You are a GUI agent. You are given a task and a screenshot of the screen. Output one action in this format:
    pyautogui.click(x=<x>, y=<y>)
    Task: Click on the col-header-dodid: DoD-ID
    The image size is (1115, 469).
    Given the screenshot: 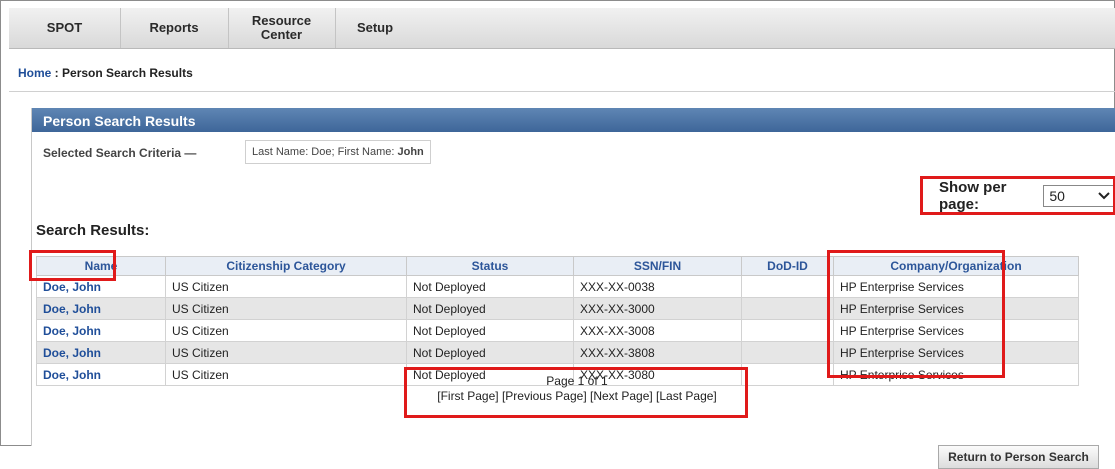 What is the action you would take?
    pyautogui.click(x=787, y=266)
    